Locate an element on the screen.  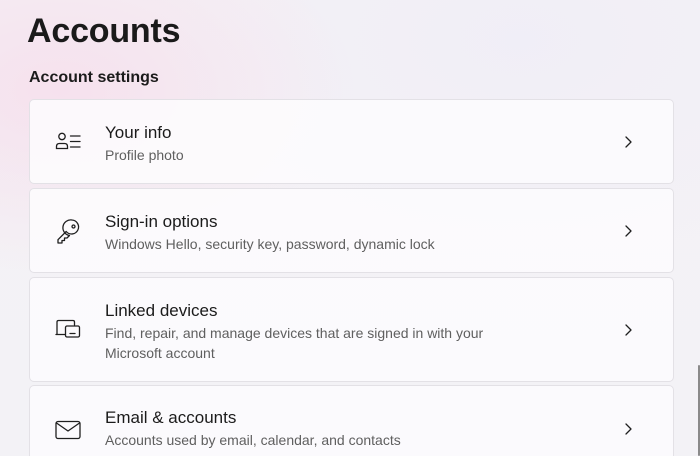
setting-item-title: Your info is located at coordinates (138, 132).